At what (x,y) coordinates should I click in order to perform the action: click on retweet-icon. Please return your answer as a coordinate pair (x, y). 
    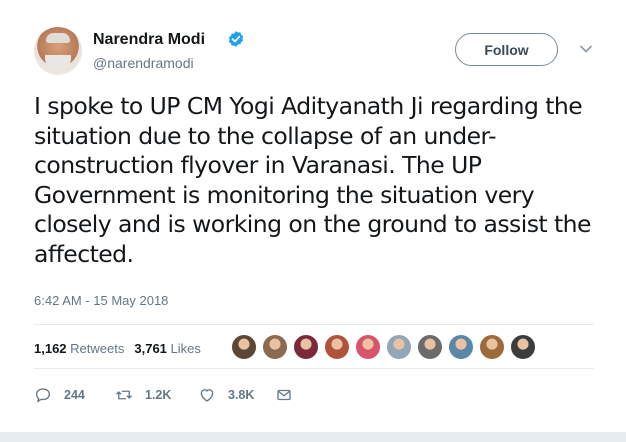
    Looking at the image, I should click on (124, 395).